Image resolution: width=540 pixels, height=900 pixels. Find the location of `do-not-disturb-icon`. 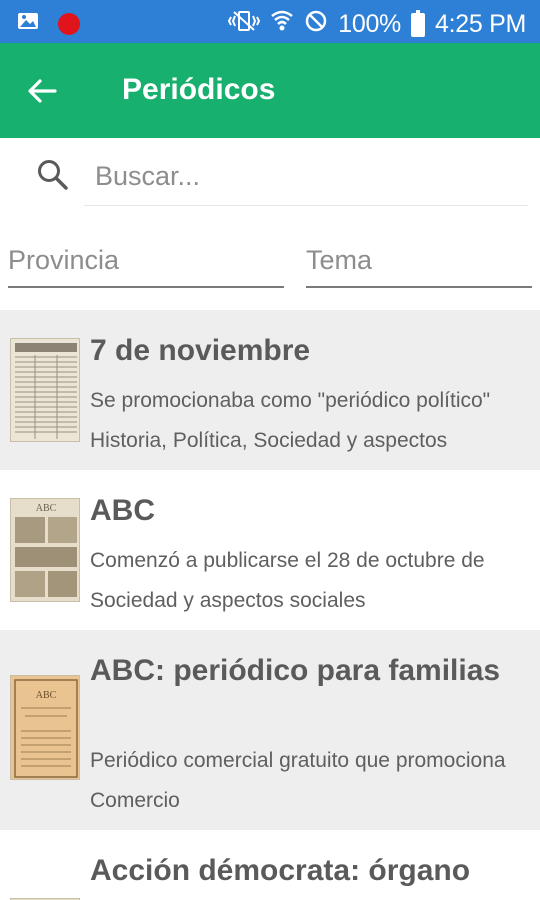

do-not-disturb-icon is located at coordinates (316, 24).